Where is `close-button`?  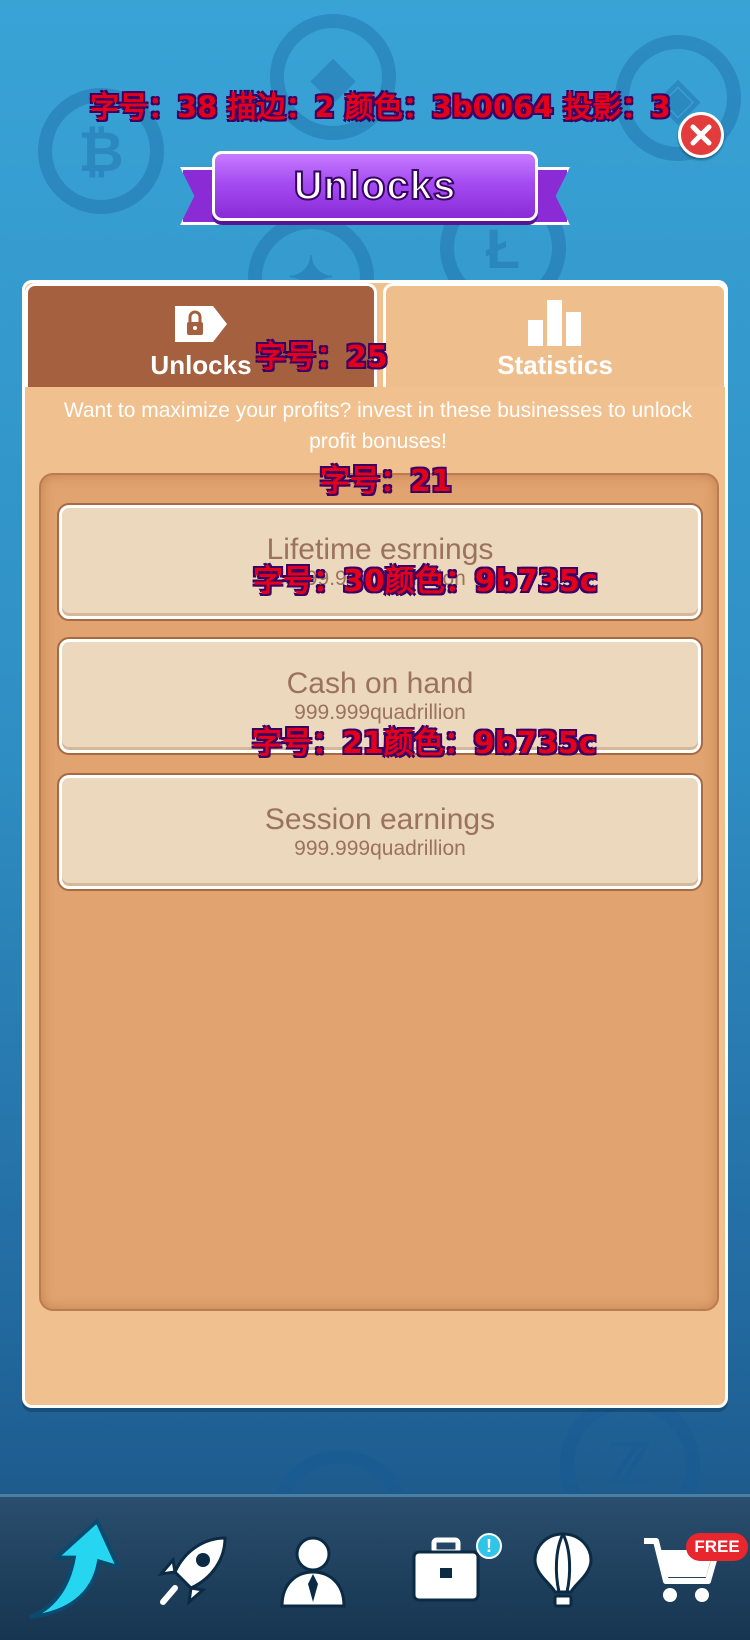 close-button is located at coordinates (701, 135).